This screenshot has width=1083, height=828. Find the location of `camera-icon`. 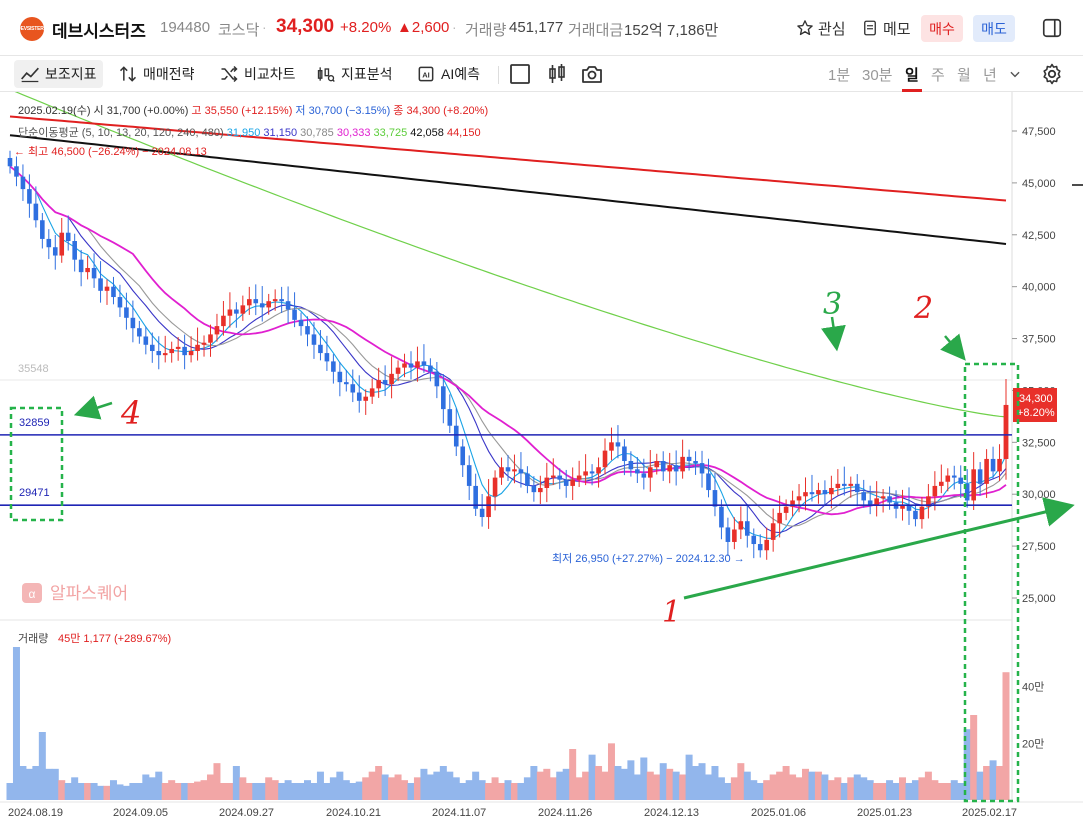

camera-icon is located at coordinates (592, 74).